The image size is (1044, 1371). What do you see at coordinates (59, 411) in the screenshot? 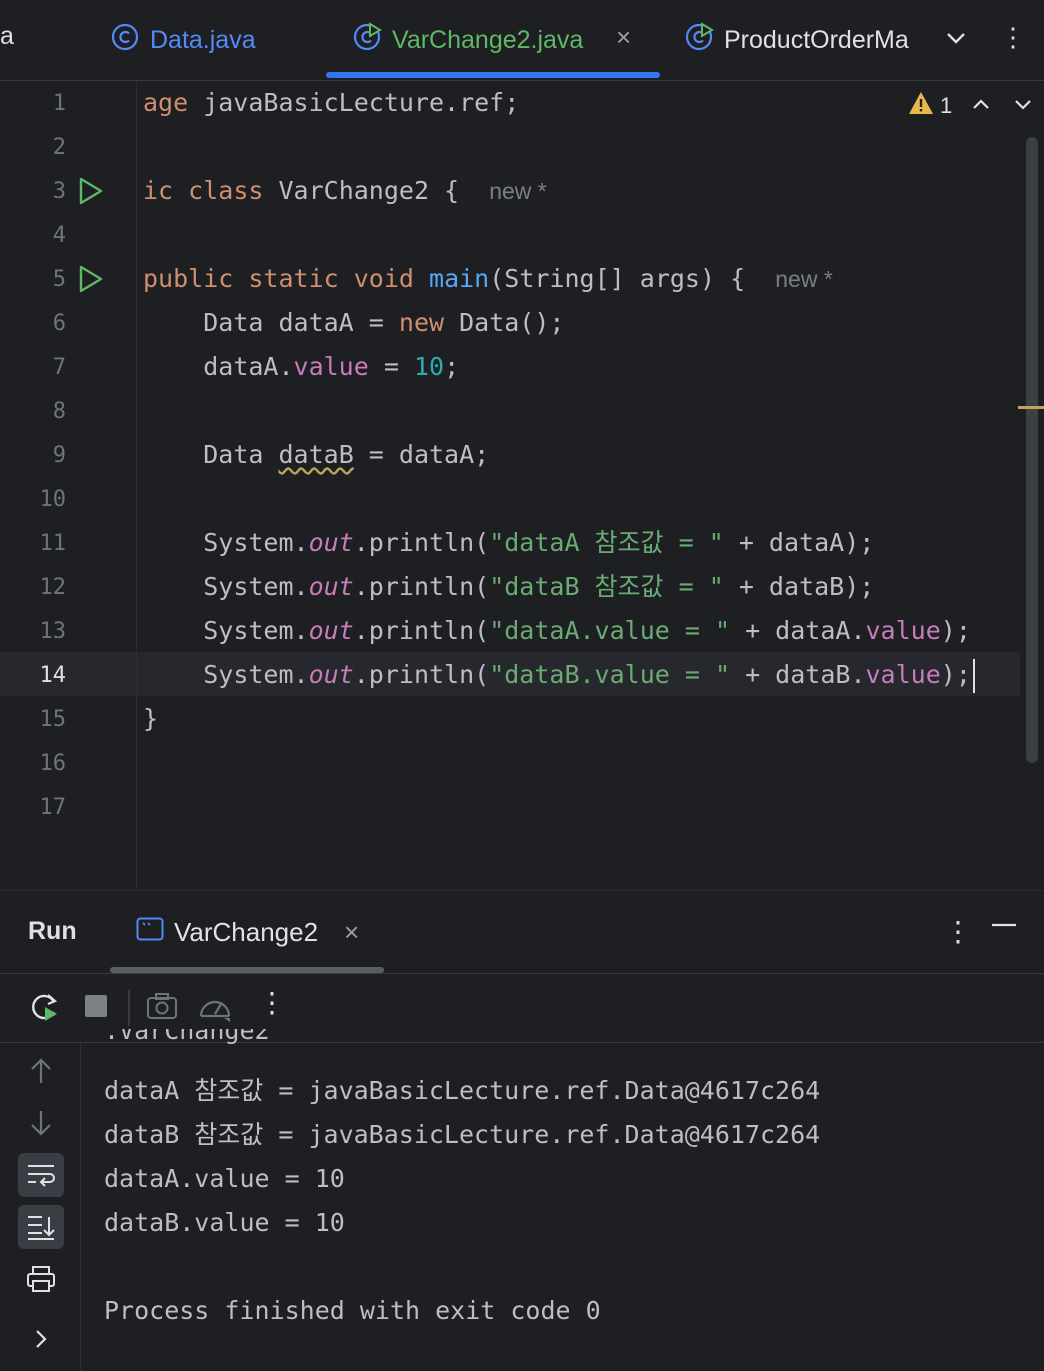
I see `line-number: 8` at bounding box center [59, 411].